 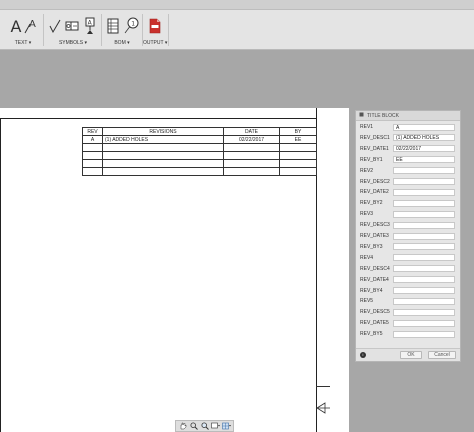 I want to click on revision-desc-cell: (1) ADDED HOLES, so click(x=163, y=139).